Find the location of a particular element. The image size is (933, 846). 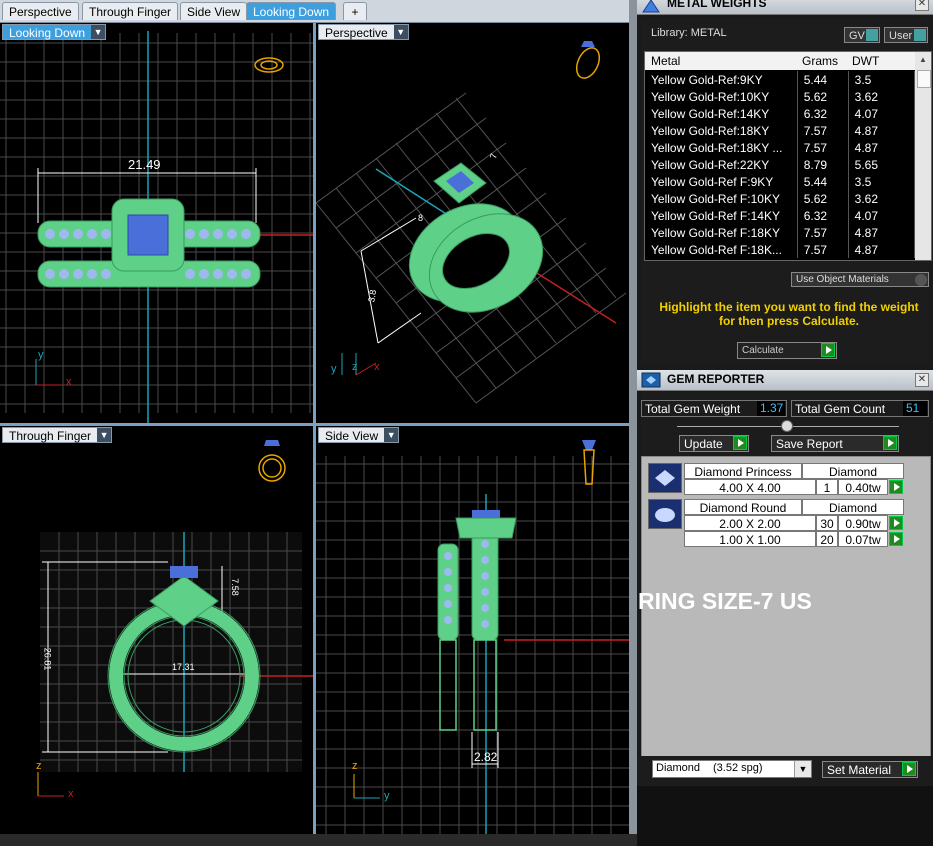

tab-through-finger: Through Finger is located at coordinates (130, 11).